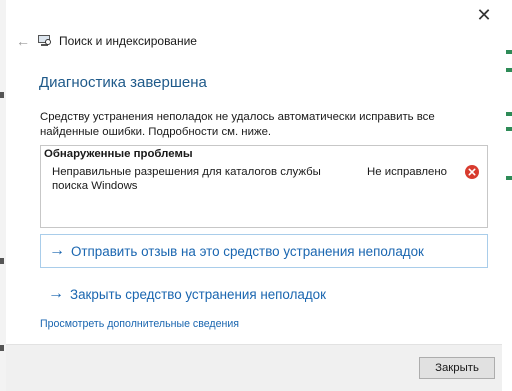  Describe the element at coordinates (123, 82) in the screenshot. I see `page-heading: Диагностика завершена` at that location.